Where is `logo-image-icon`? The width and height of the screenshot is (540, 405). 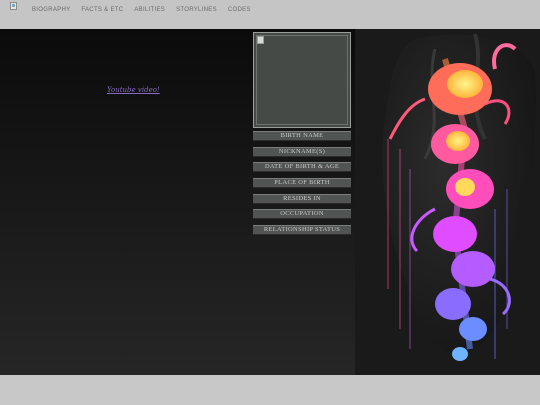
logo-image-icon is located at coordinates (13, 6).